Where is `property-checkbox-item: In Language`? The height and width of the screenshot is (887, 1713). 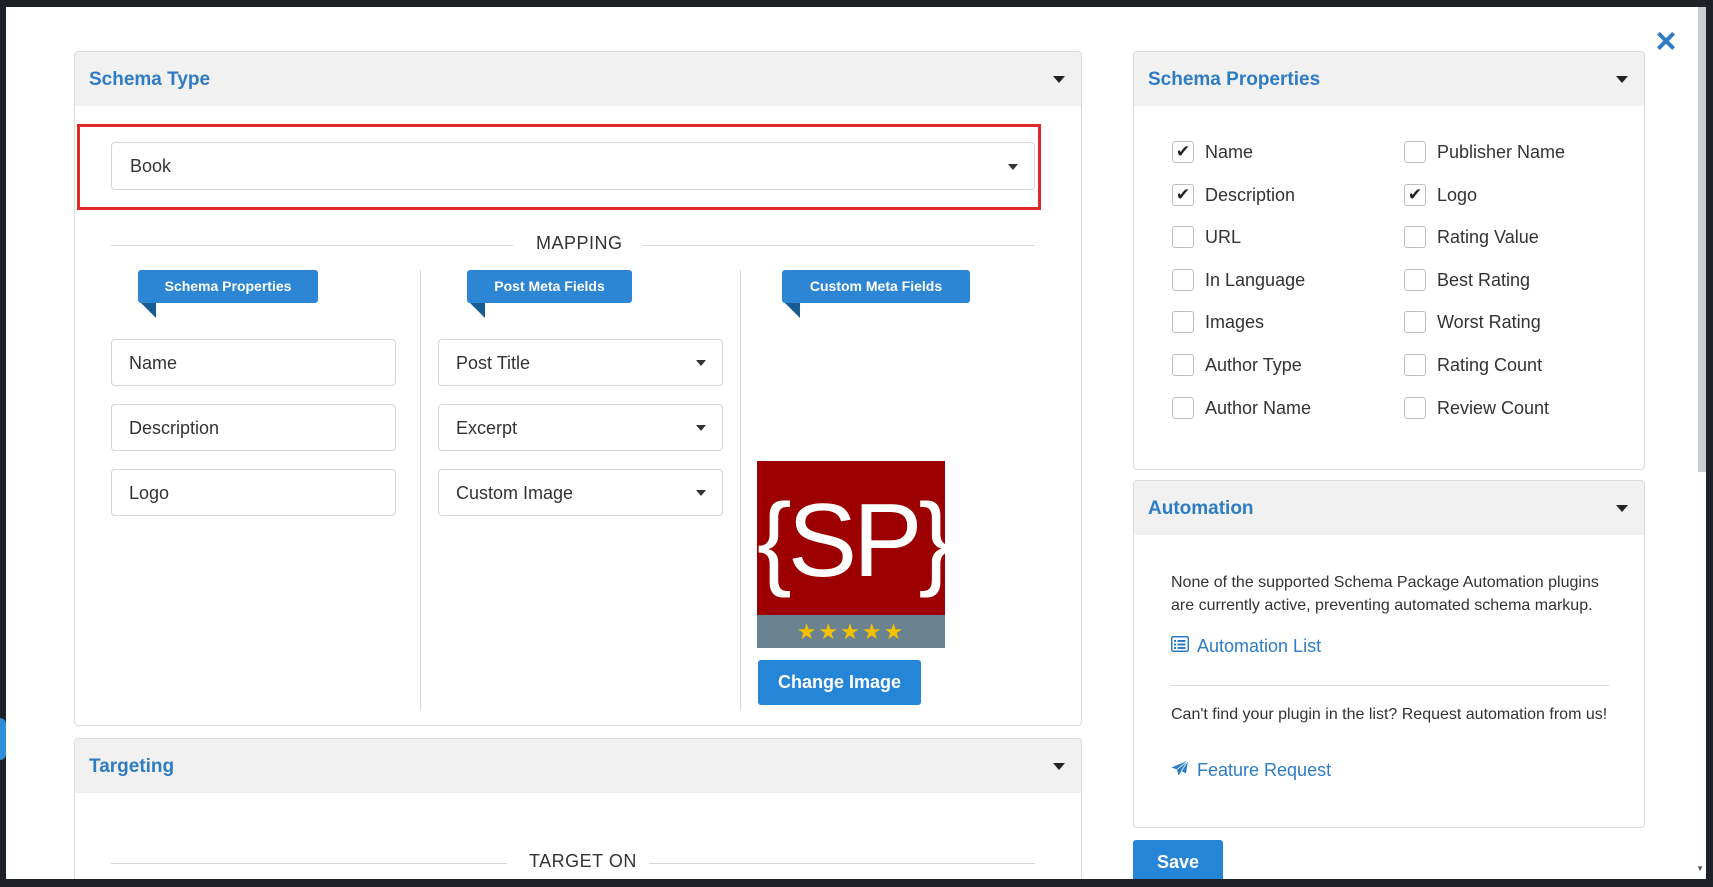
property-checkbox-item: In Language is located at coordinates (1272, 280).